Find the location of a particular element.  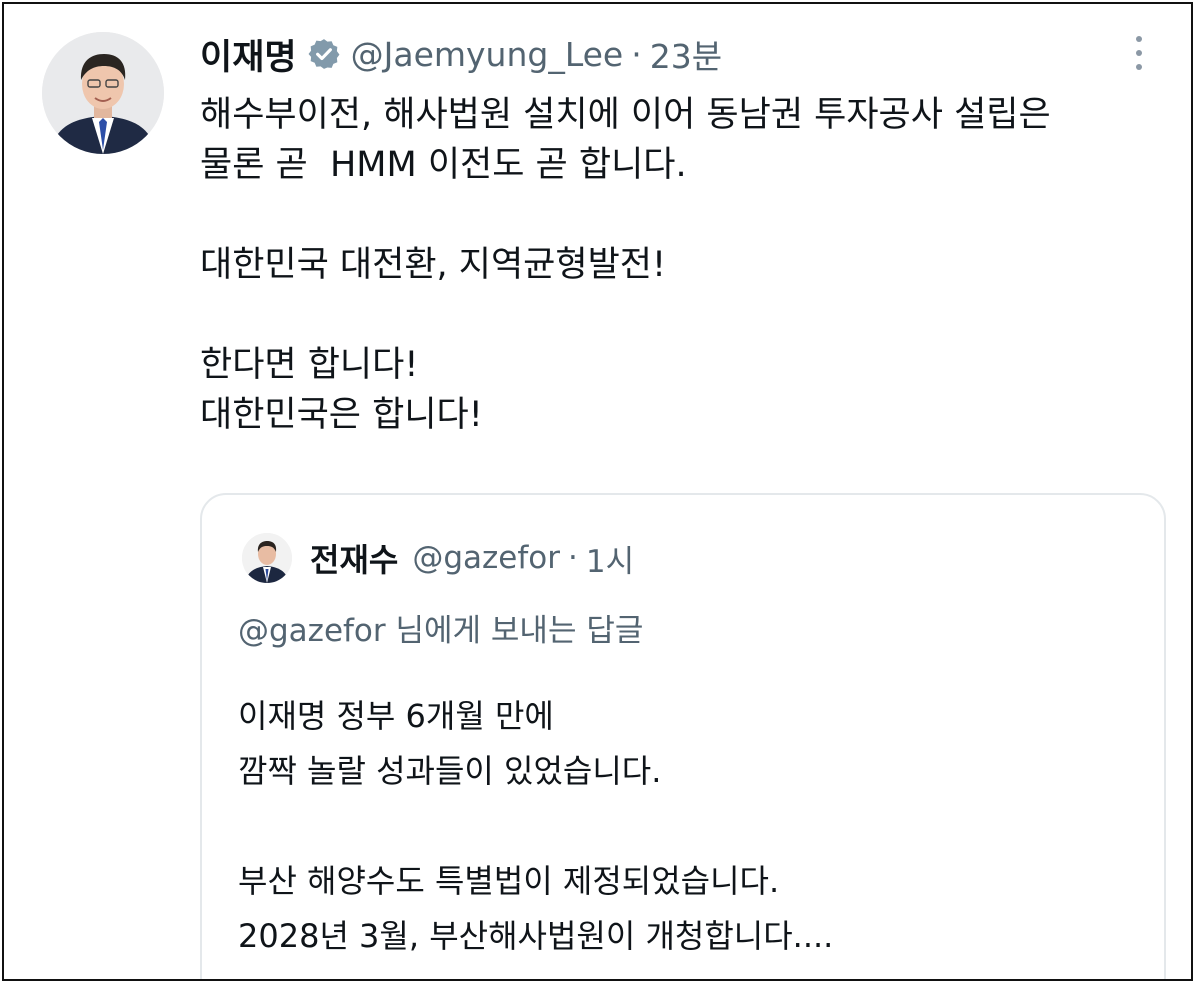

quoted-tweet-timestamp: 1시 is located at coordinates (610, 558).